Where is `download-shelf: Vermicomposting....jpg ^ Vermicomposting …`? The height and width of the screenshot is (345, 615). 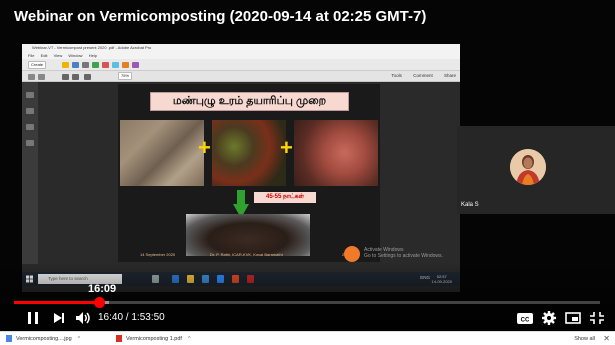 download-shelf: Vermicomposting....jpg ^ Vermicomposting … is located at coordinates (307, 338).